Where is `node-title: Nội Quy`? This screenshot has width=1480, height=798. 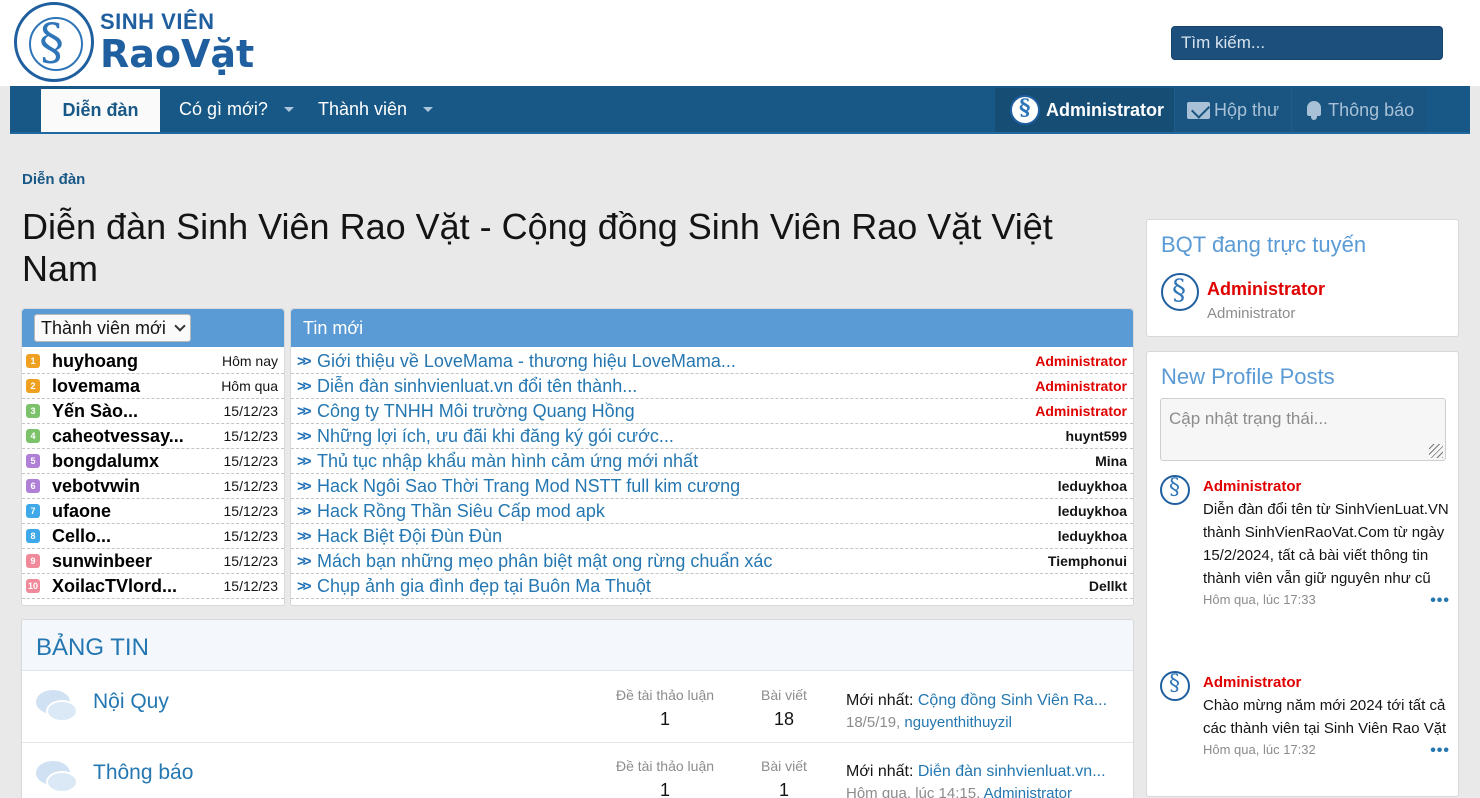
node-title: Nội Quy is located at coordinates (131, 702).